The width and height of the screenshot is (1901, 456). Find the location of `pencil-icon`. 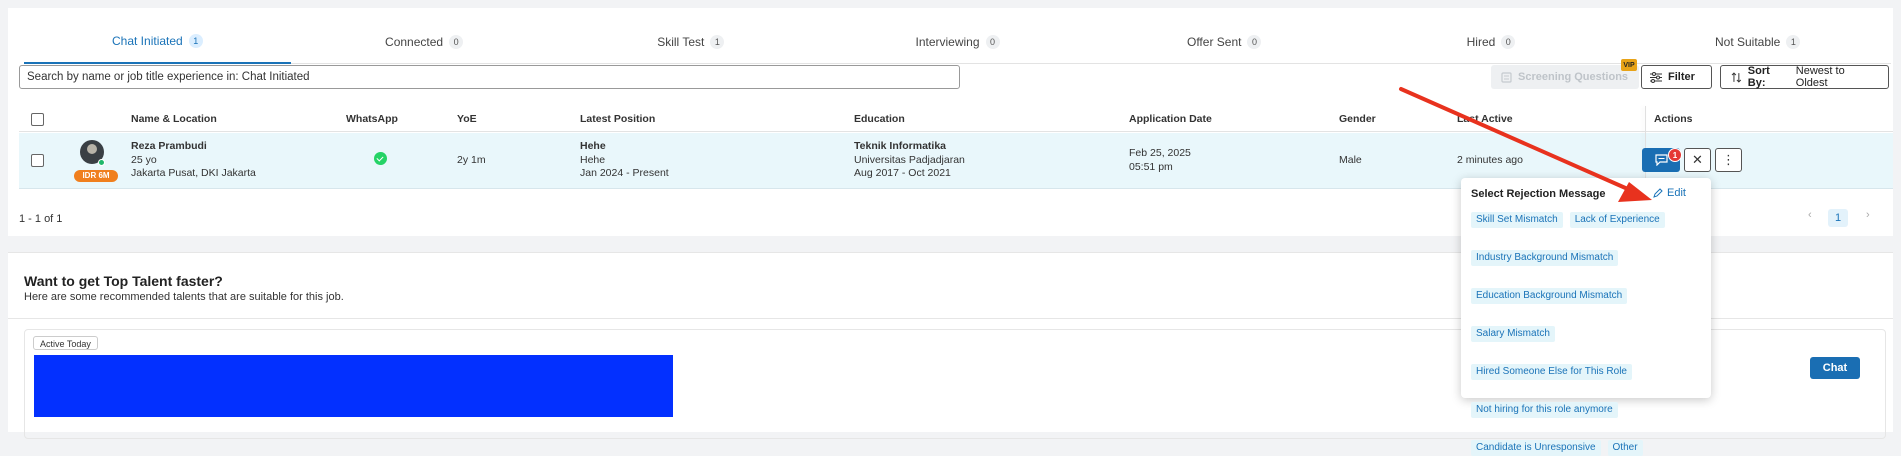

pencil-icon is located at coordinates (1658, 193).